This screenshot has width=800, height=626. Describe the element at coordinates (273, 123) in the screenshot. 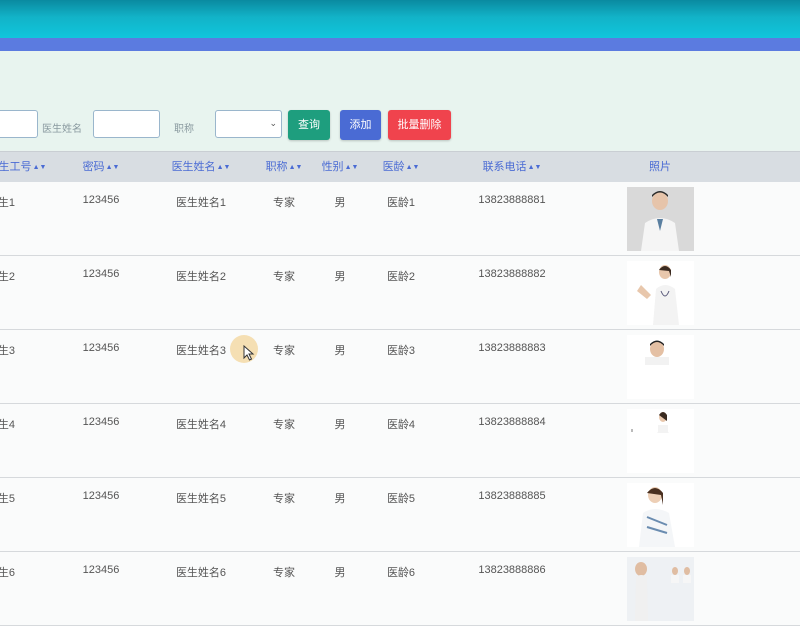

I see `chevron-down-icon: ⌄` at that location.